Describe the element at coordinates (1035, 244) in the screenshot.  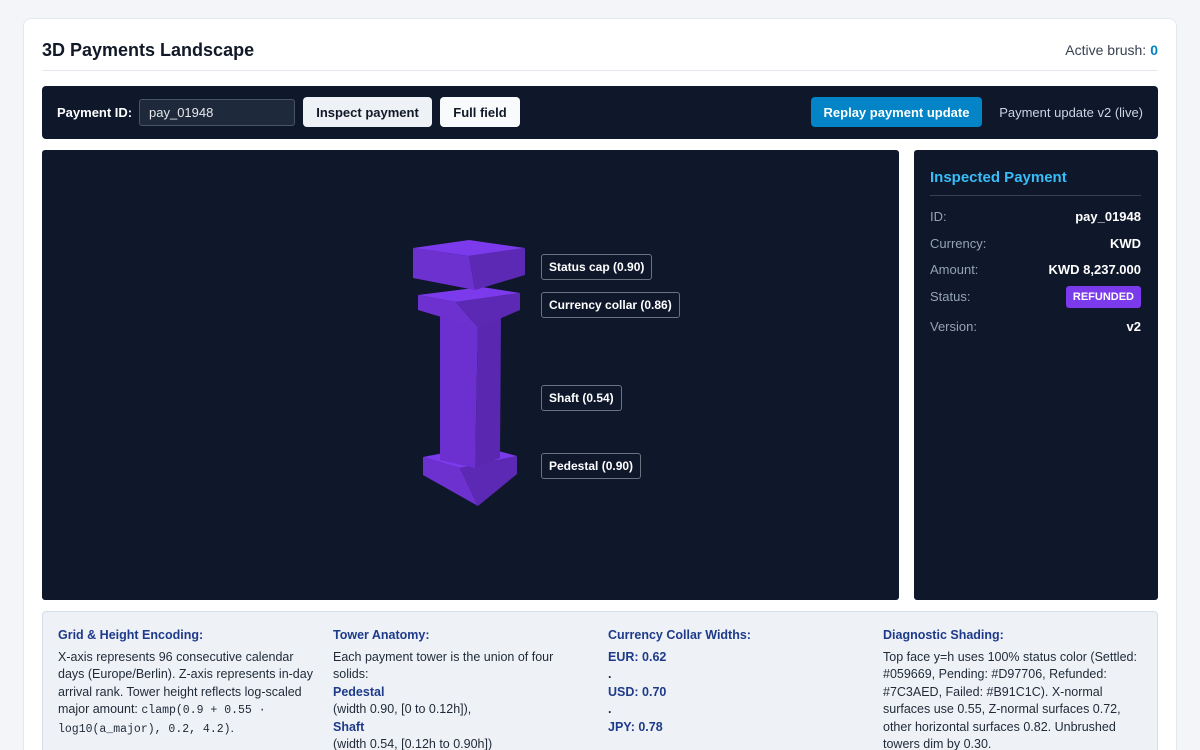
I see `detail-row-currency: Currency: KWD` at that location.